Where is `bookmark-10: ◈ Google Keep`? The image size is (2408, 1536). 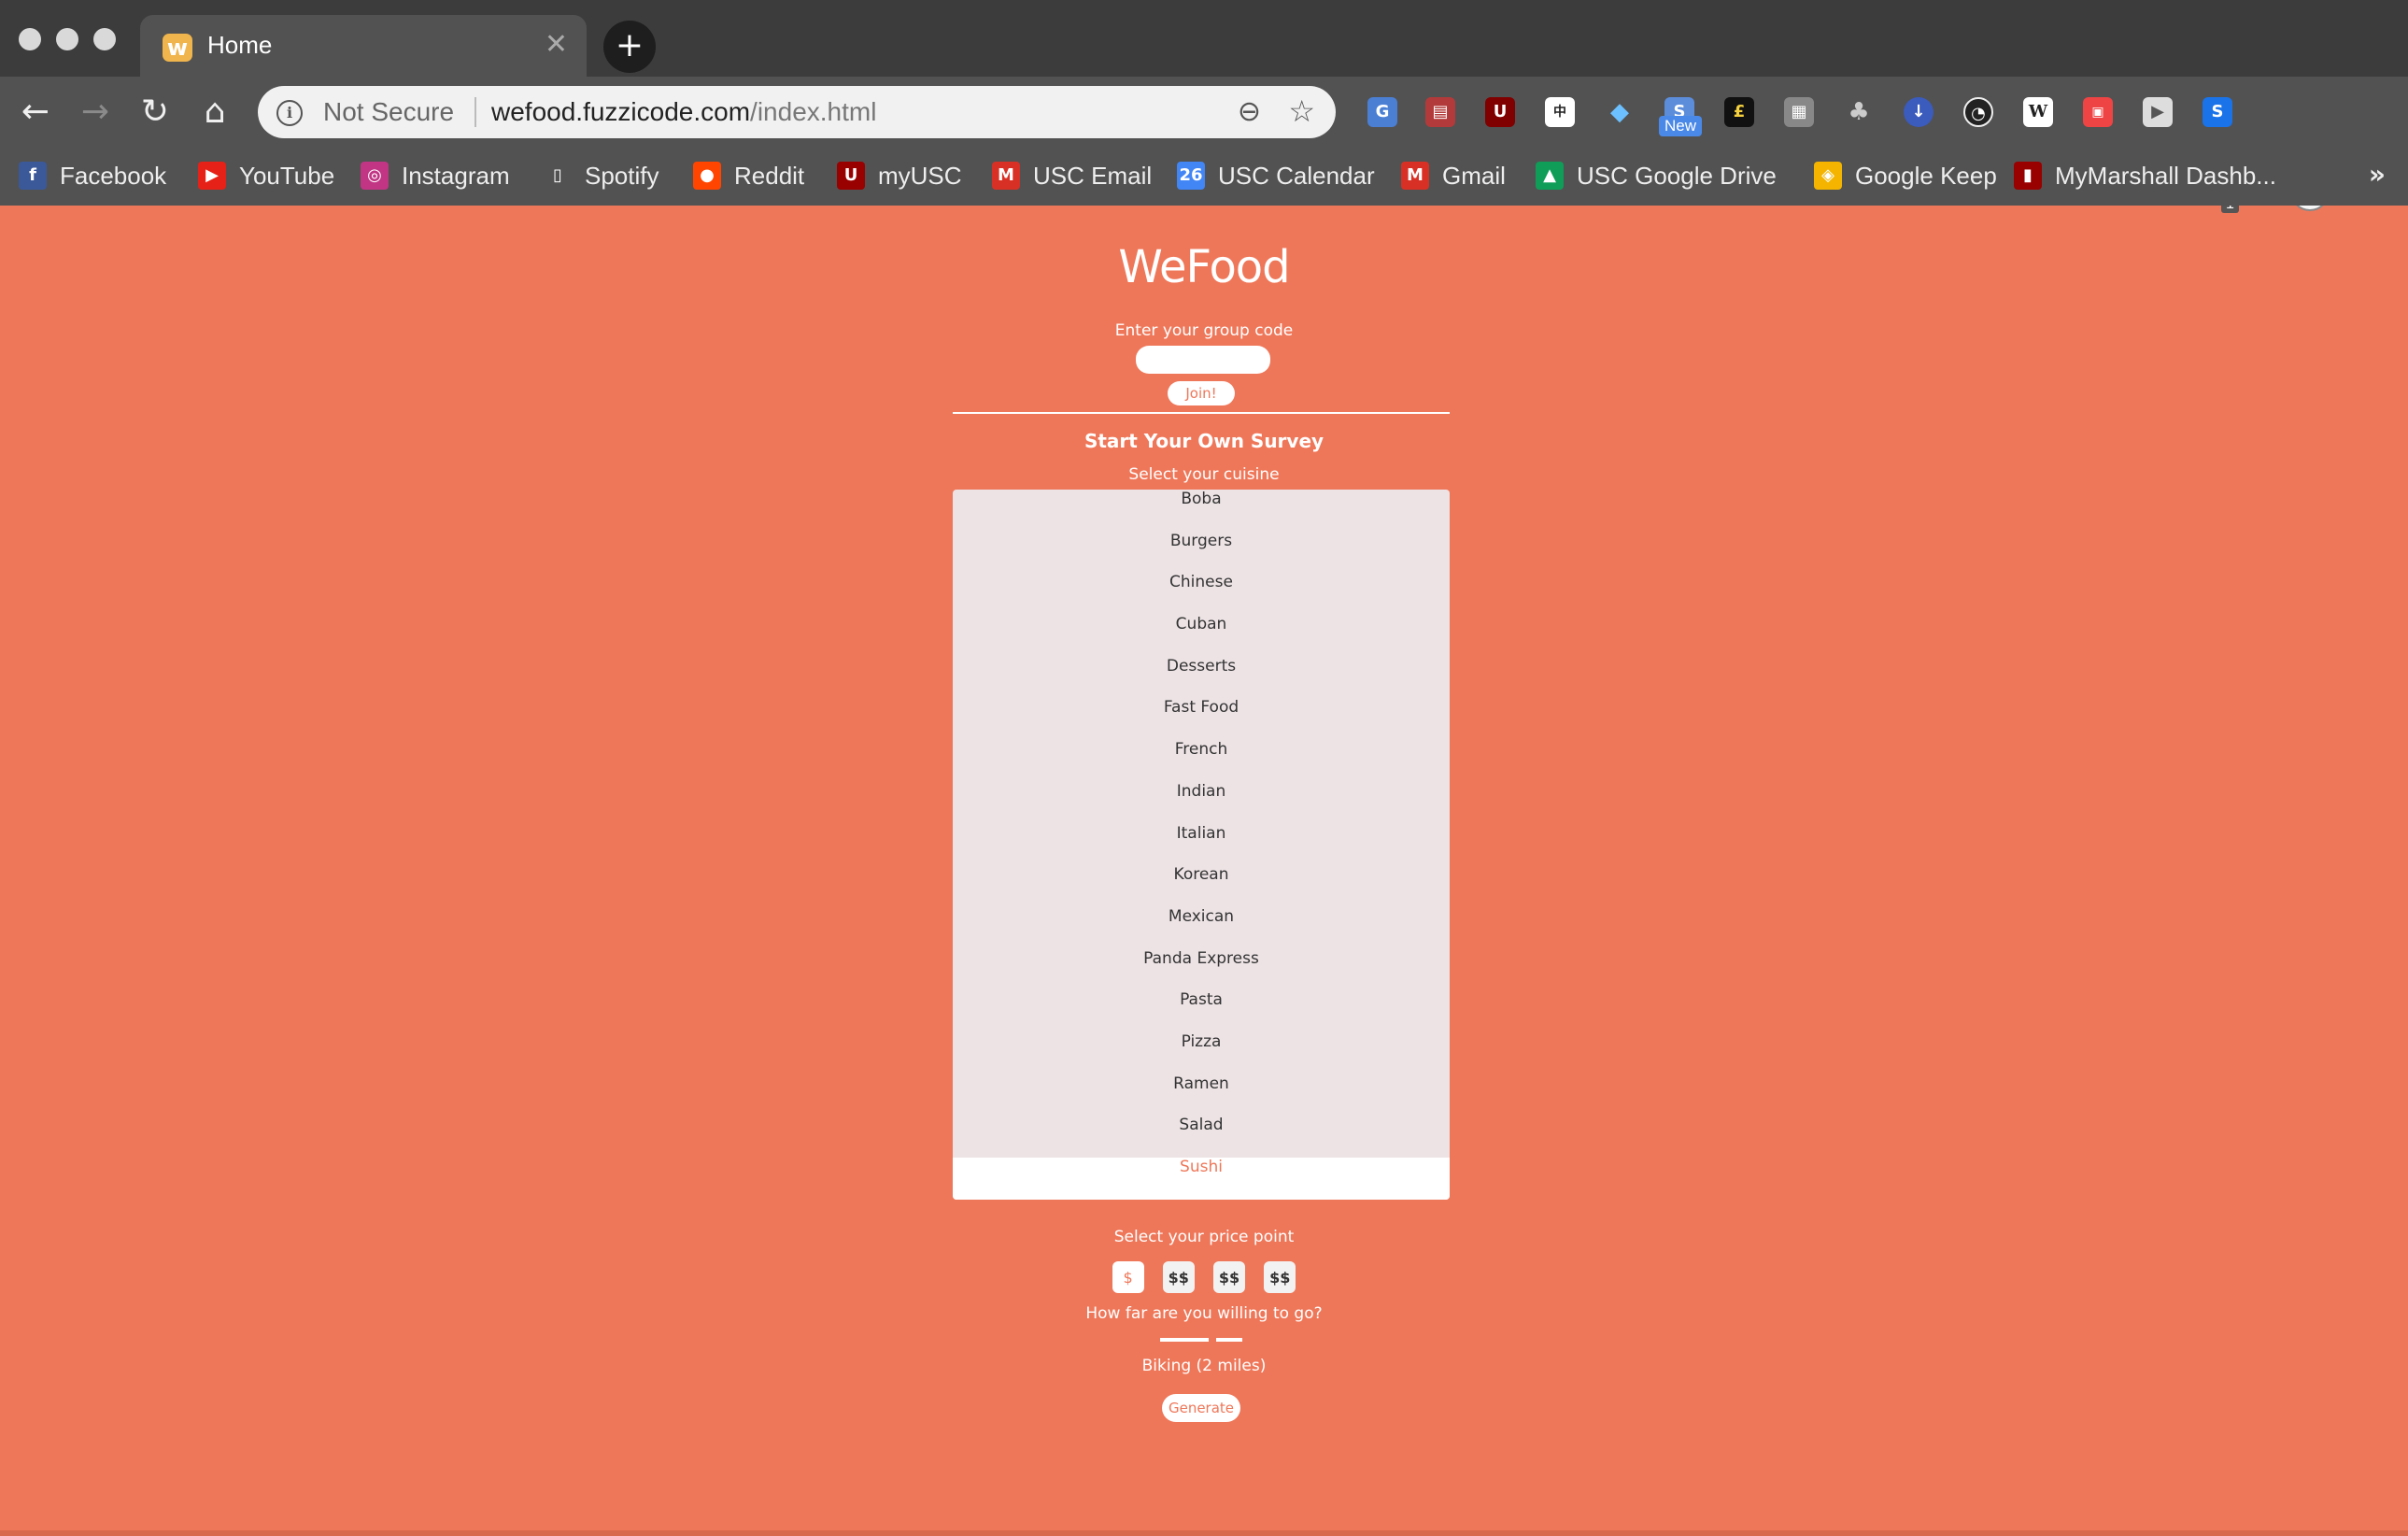
bookmark-10: ◈ Google Keep is located at coordinates (1905, 175).